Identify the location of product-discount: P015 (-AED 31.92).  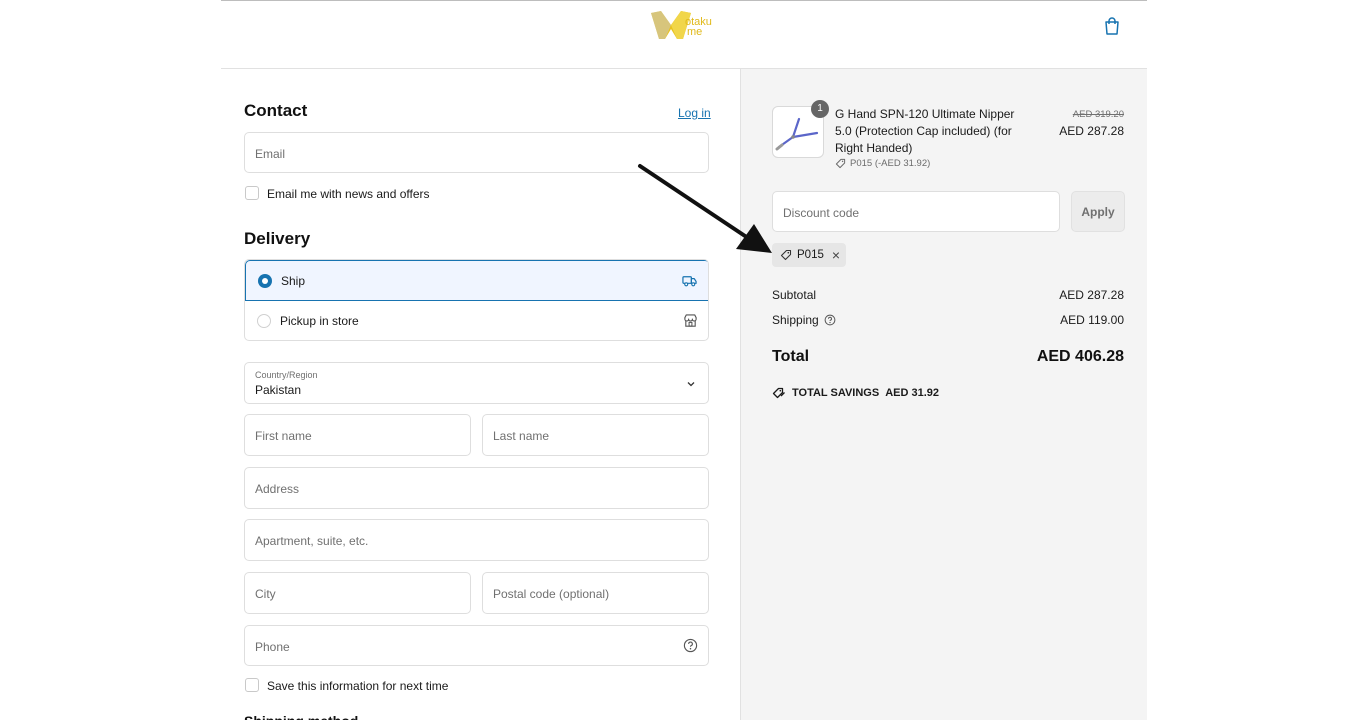
(882, 163).